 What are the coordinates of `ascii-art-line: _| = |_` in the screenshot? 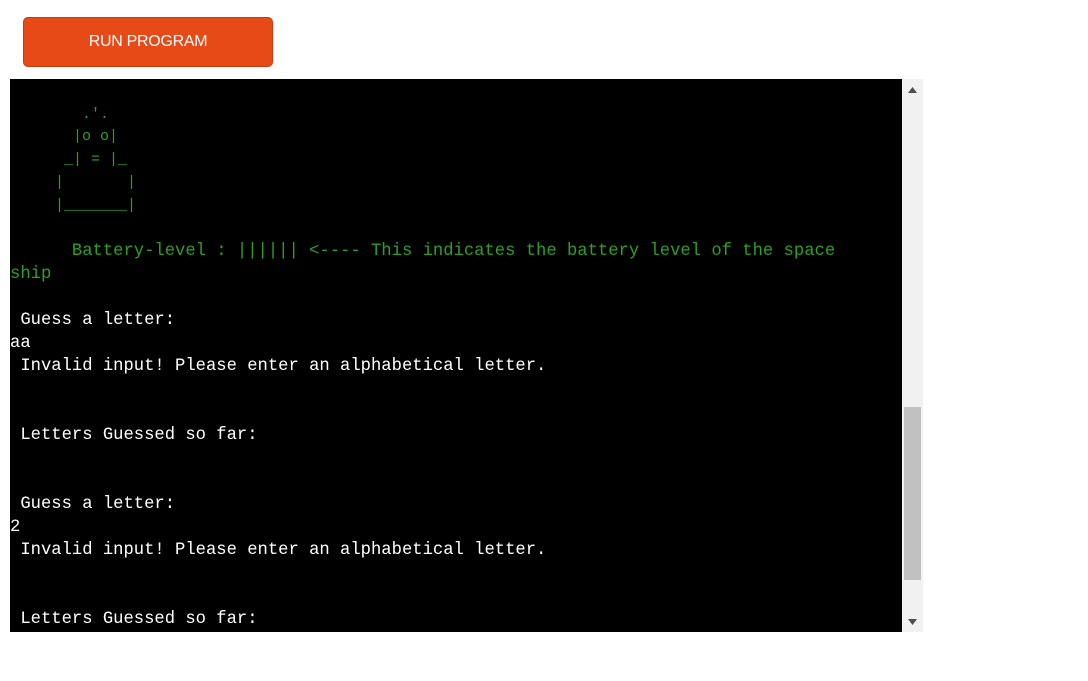 It's located at (69, 159).